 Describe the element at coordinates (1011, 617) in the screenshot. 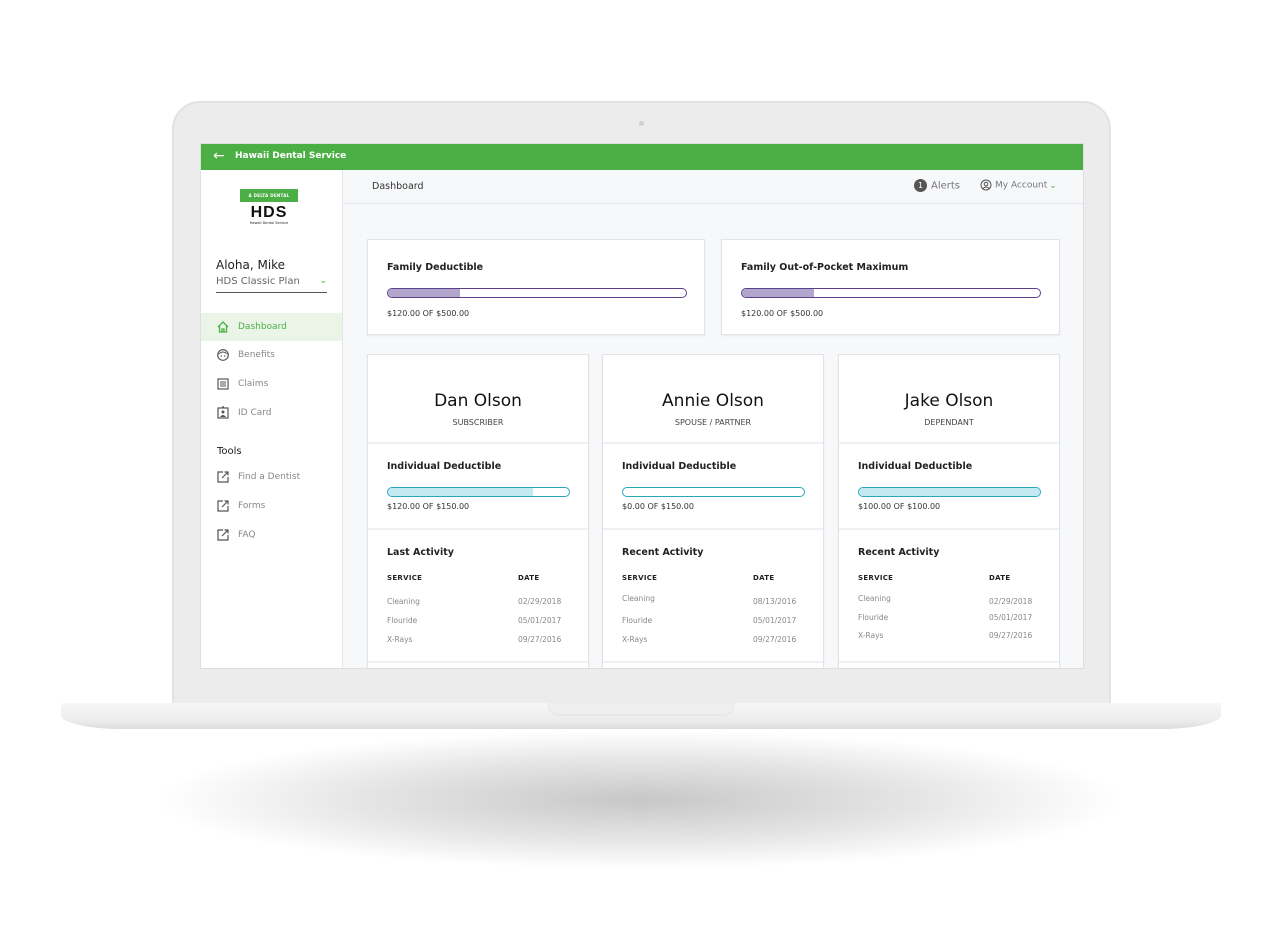

I see `activity-date: 05/01/2017` at that location.